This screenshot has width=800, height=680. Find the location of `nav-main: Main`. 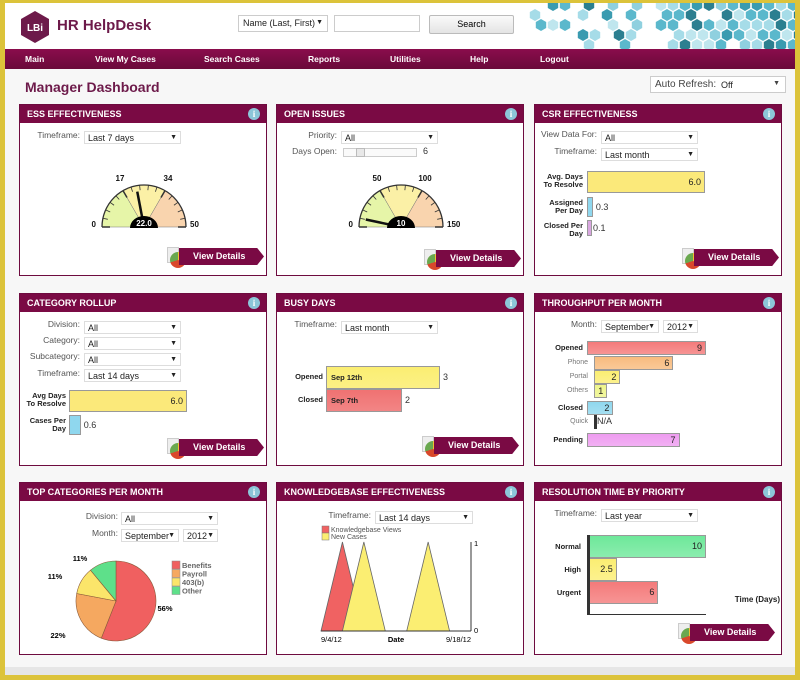

nav-main: Main is located at coordinates (34, 59).